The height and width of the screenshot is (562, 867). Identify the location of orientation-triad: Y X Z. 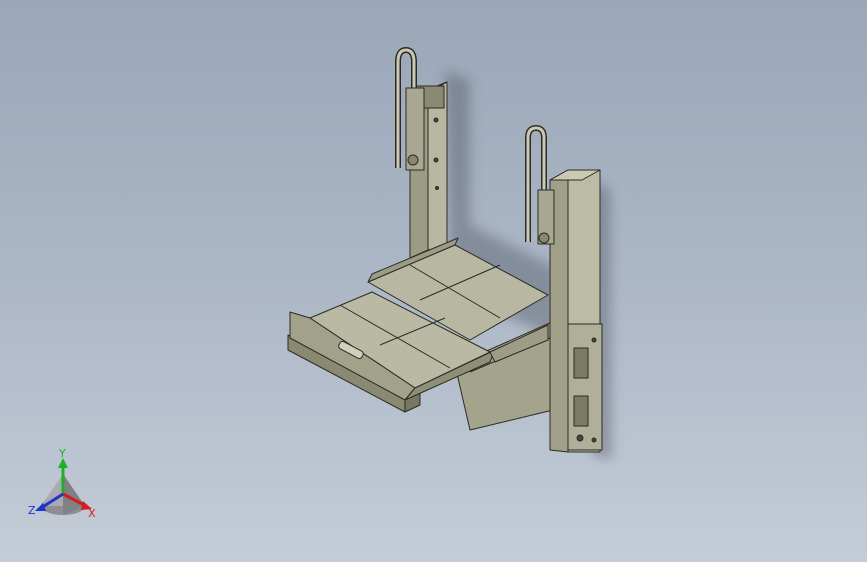
(65, 484).